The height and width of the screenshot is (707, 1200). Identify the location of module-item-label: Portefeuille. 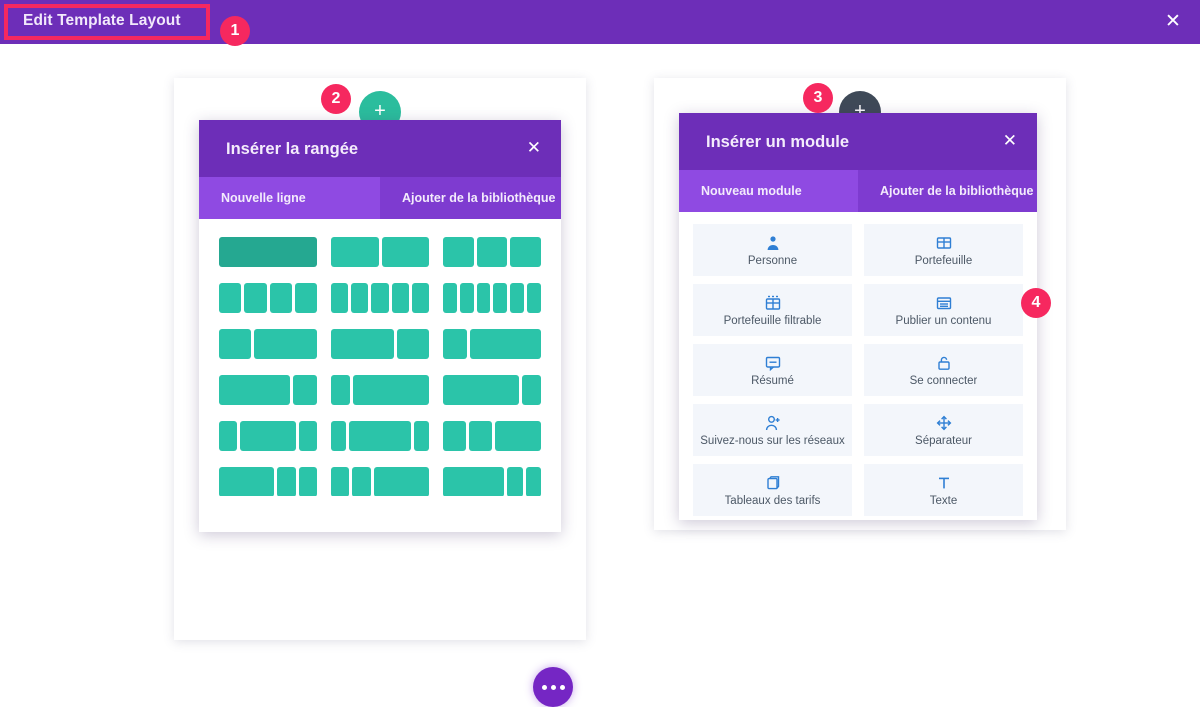
(943, 261).